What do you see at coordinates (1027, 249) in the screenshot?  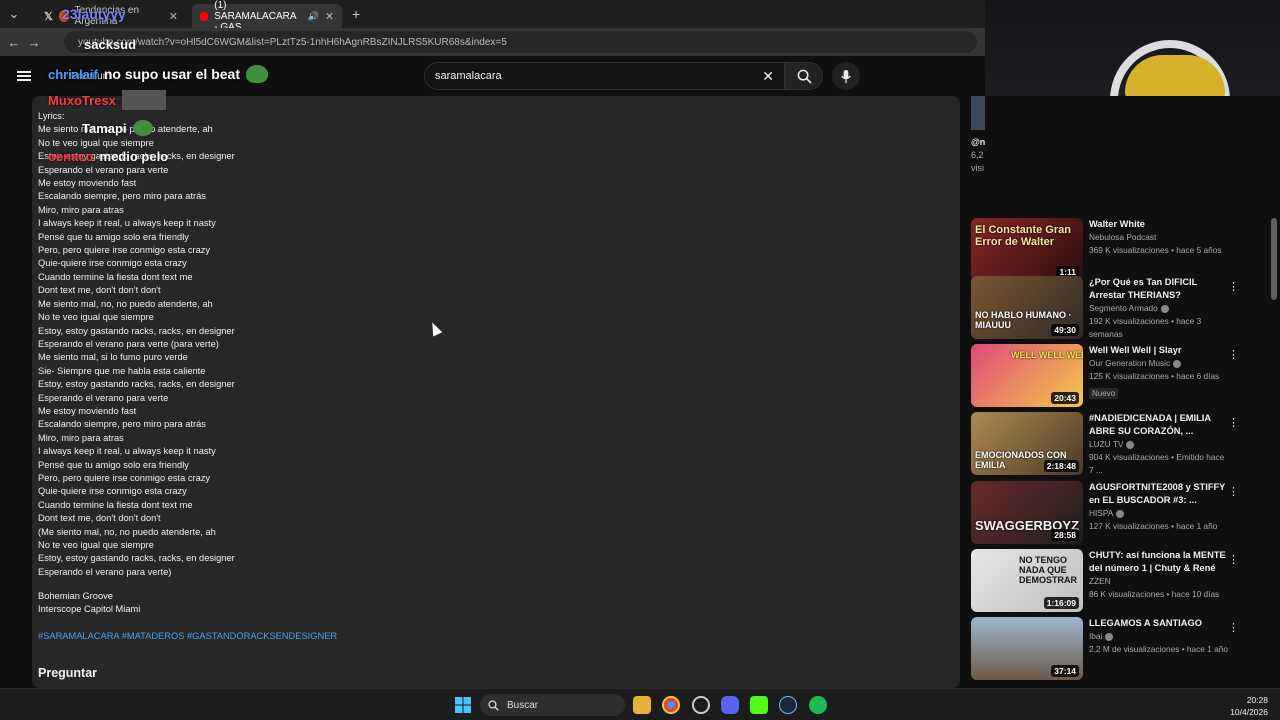 I see `video-thumbnail: El Constante Gran Error de Walter 1:11` at bounding box center [1027, 249].